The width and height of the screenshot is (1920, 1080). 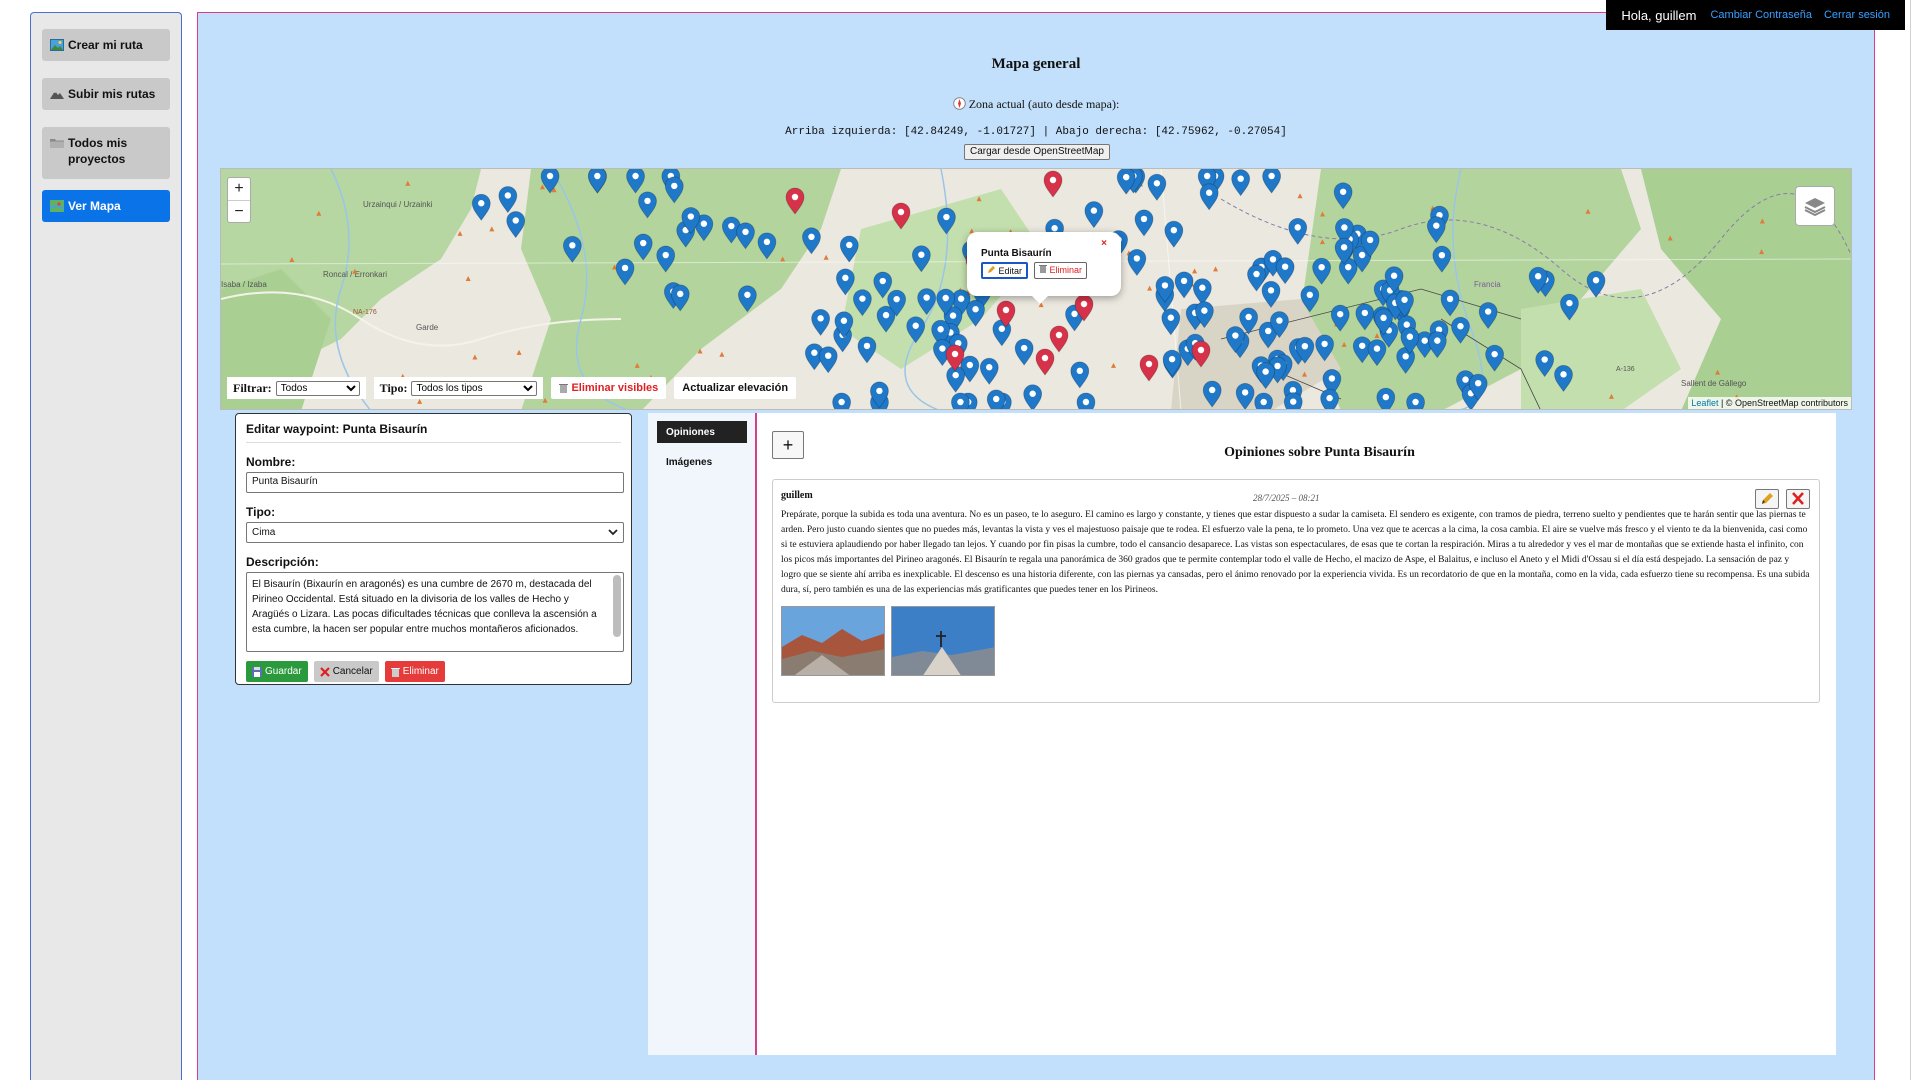 I want to click on description-label: Descripción:, so click(x=282, y=562).